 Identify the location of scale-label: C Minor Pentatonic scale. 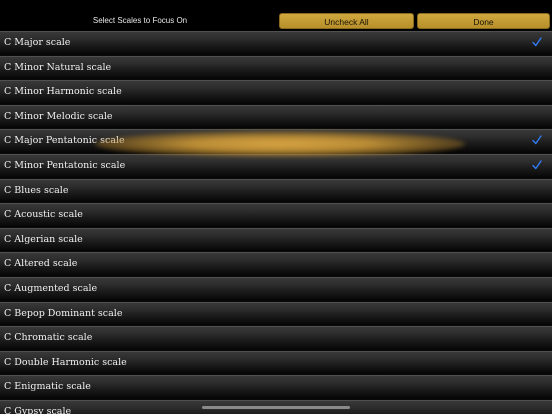
(65, 165).